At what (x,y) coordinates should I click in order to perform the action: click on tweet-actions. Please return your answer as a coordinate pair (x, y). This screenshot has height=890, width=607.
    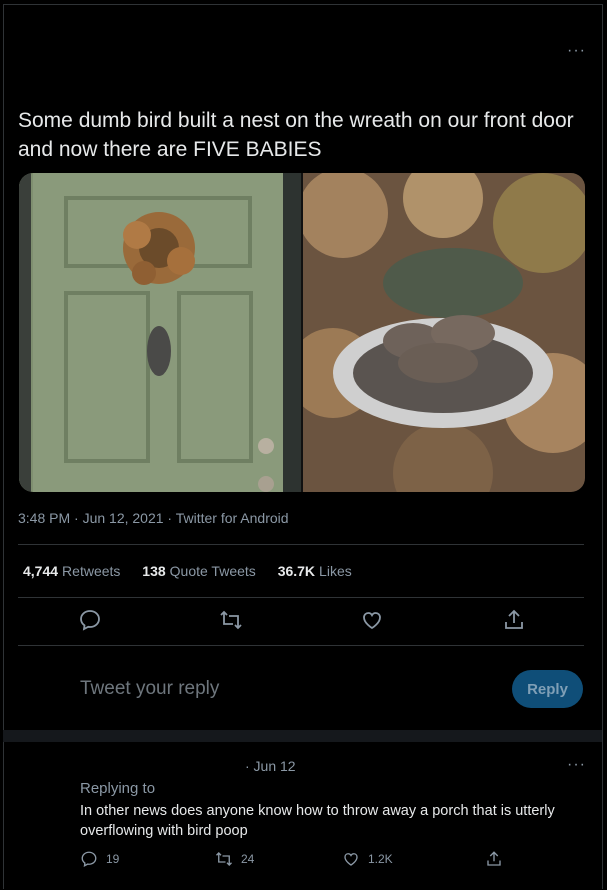
    Looking at the image, I should click on (301, 622).